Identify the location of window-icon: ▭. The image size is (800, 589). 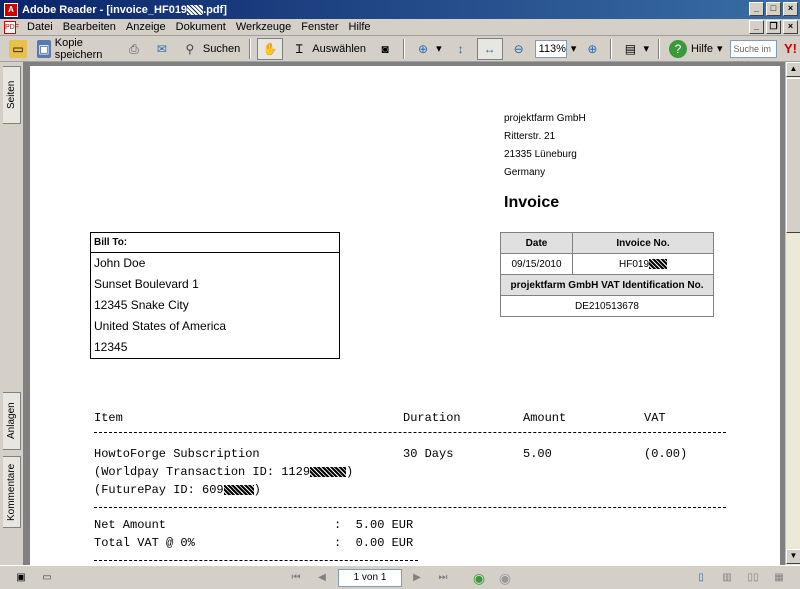
(47, 578).